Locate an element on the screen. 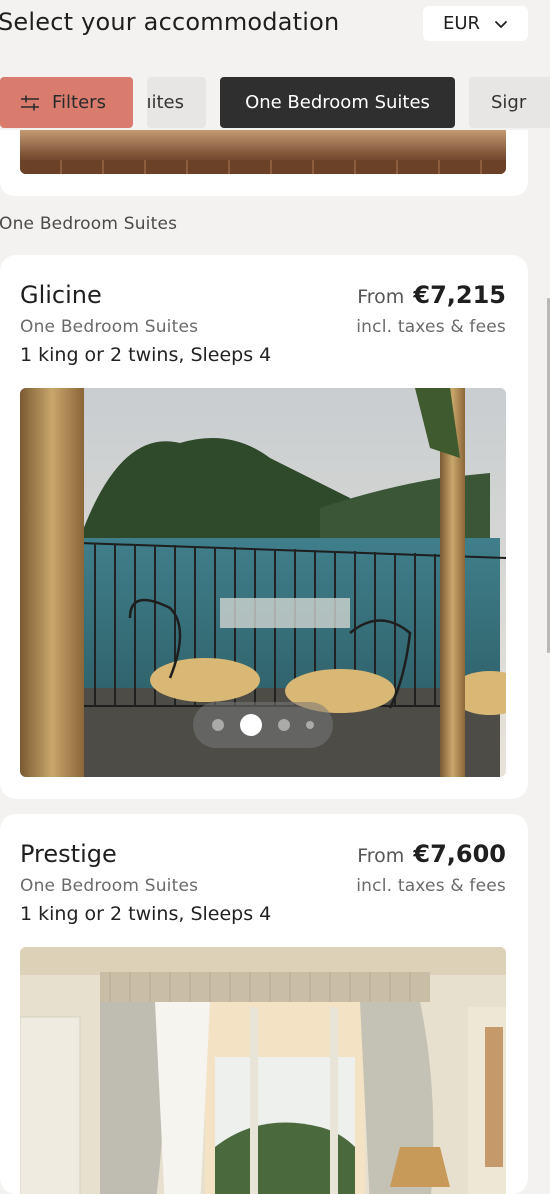 Image resolution: width=550 pixels, height=1194 pixels. room-price: From €7,215 is located at coordinates (431, 295).